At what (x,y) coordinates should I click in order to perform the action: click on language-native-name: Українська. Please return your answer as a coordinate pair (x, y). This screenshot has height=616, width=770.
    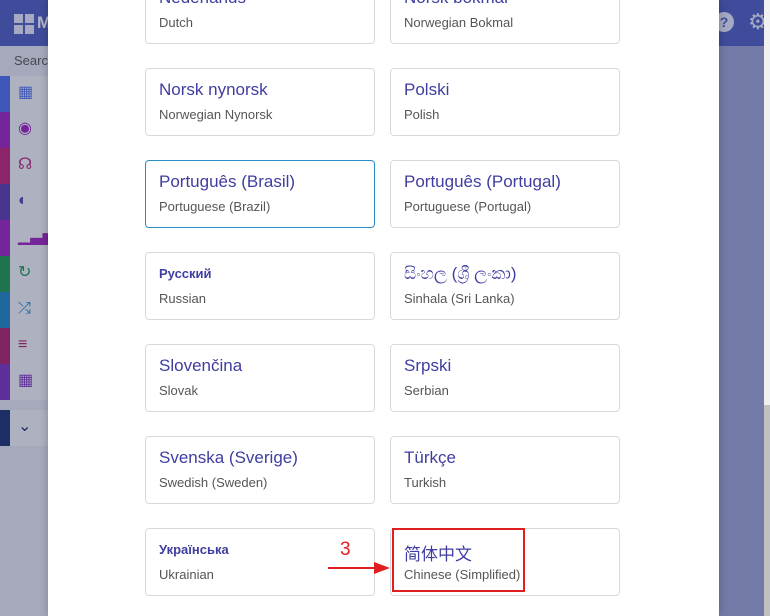
    Looking at the image, I should click on (194, 549).